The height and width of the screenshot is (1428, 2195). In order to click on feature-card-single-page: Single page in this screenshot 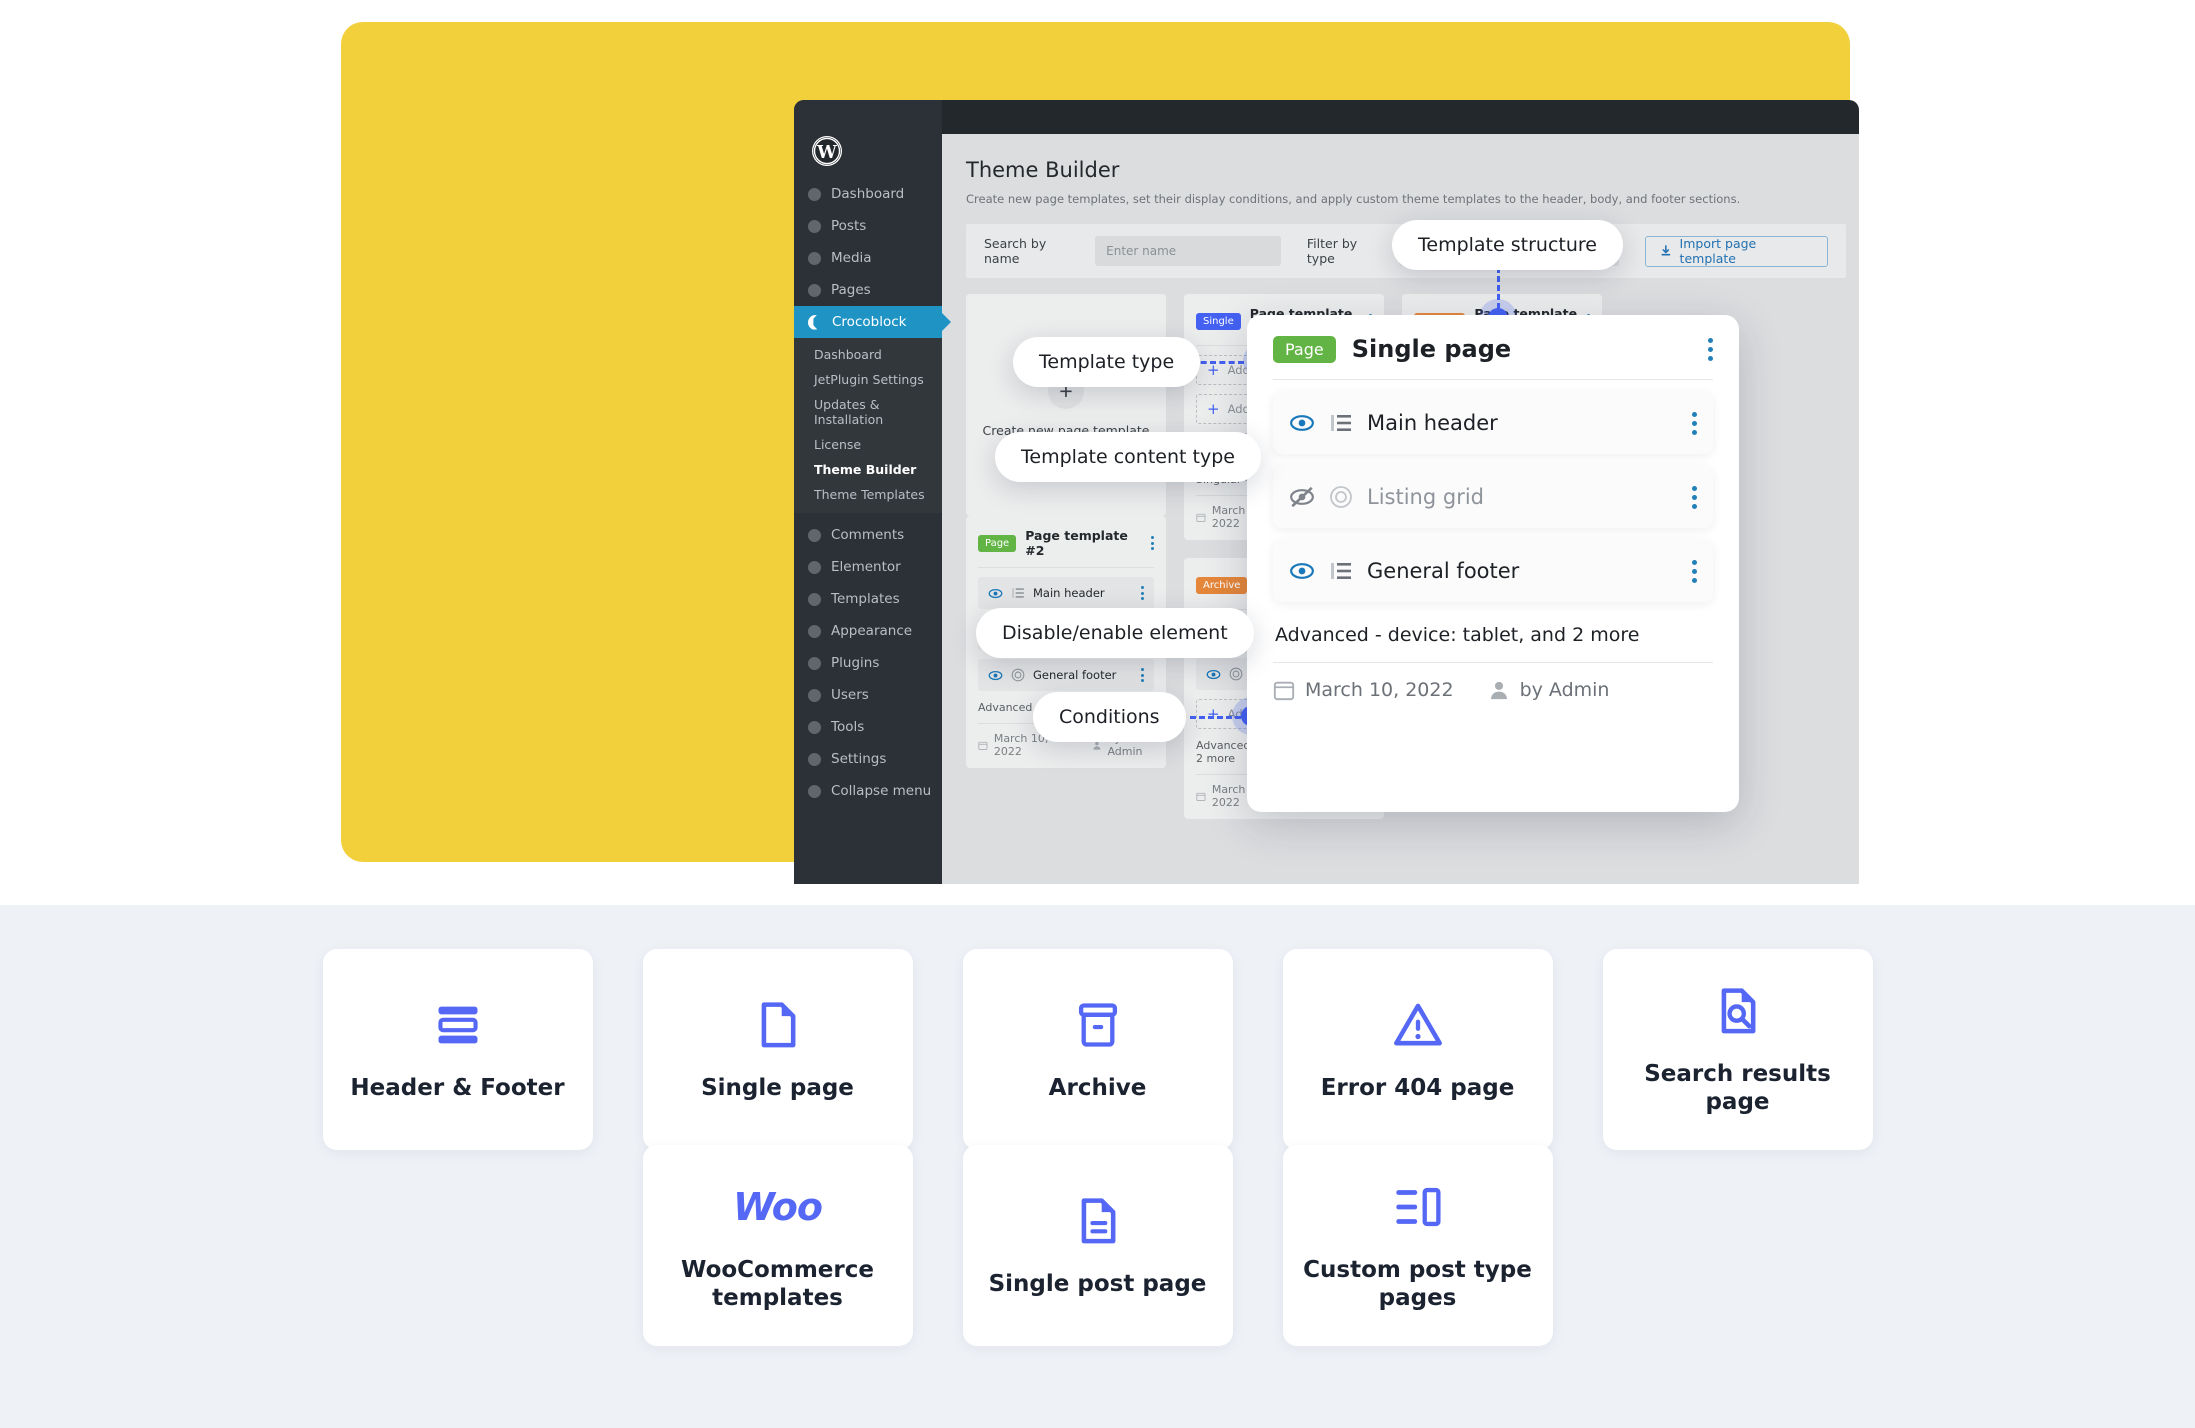, I will do `click(777, 1050)`.